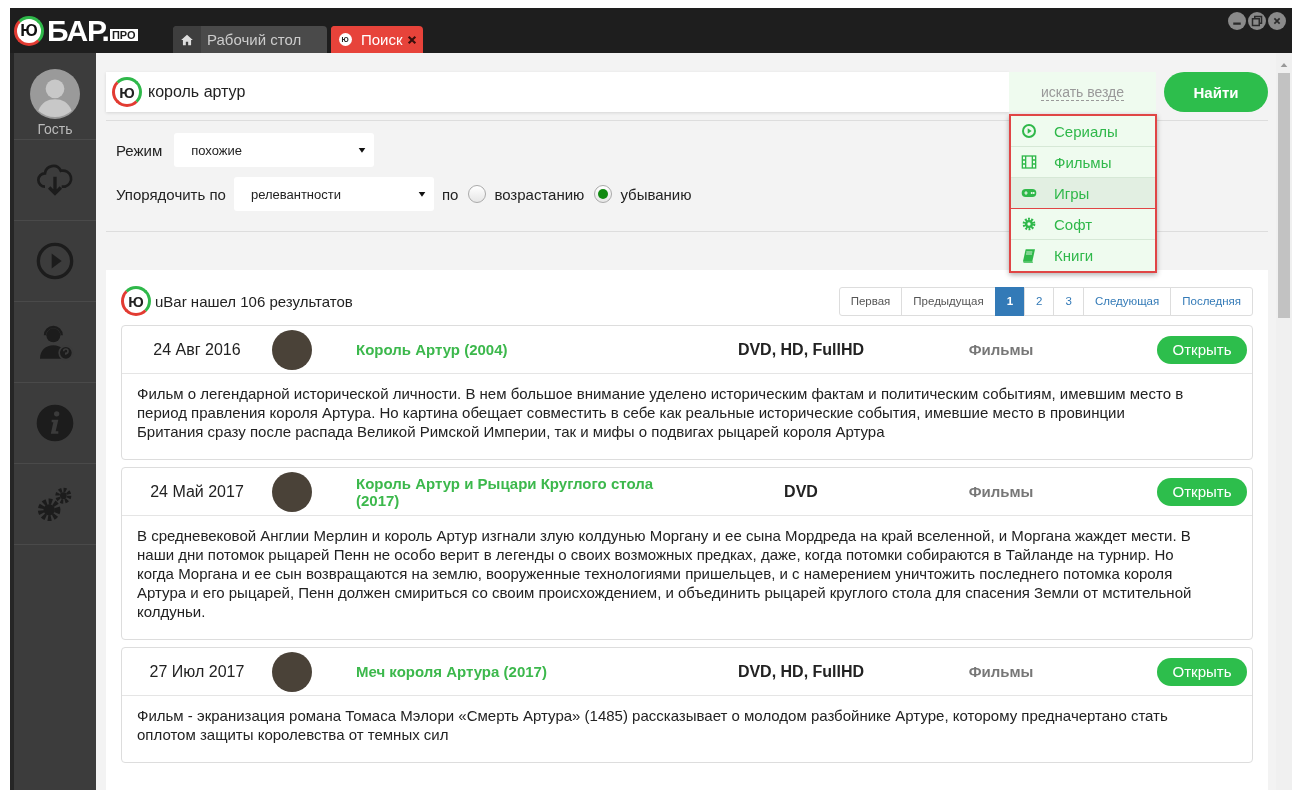 The width and height of the screenshot is (1292, 797). I want to click on result-title-link: Меч короля Артура (2017), so click(516, 671).